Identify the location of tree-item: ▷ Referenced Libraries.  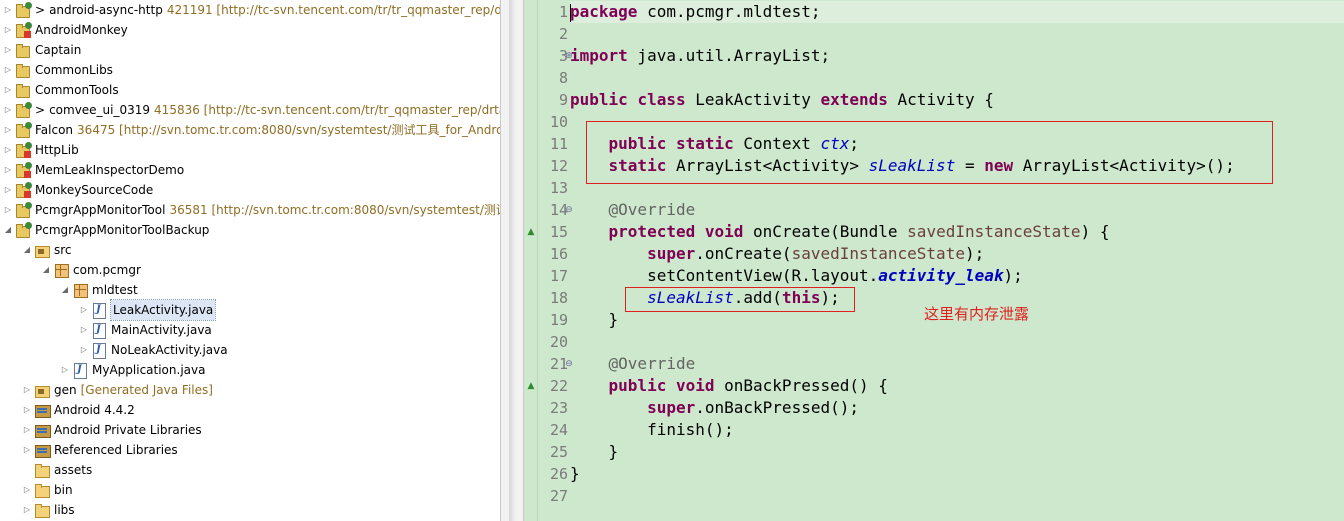
(99, 450).